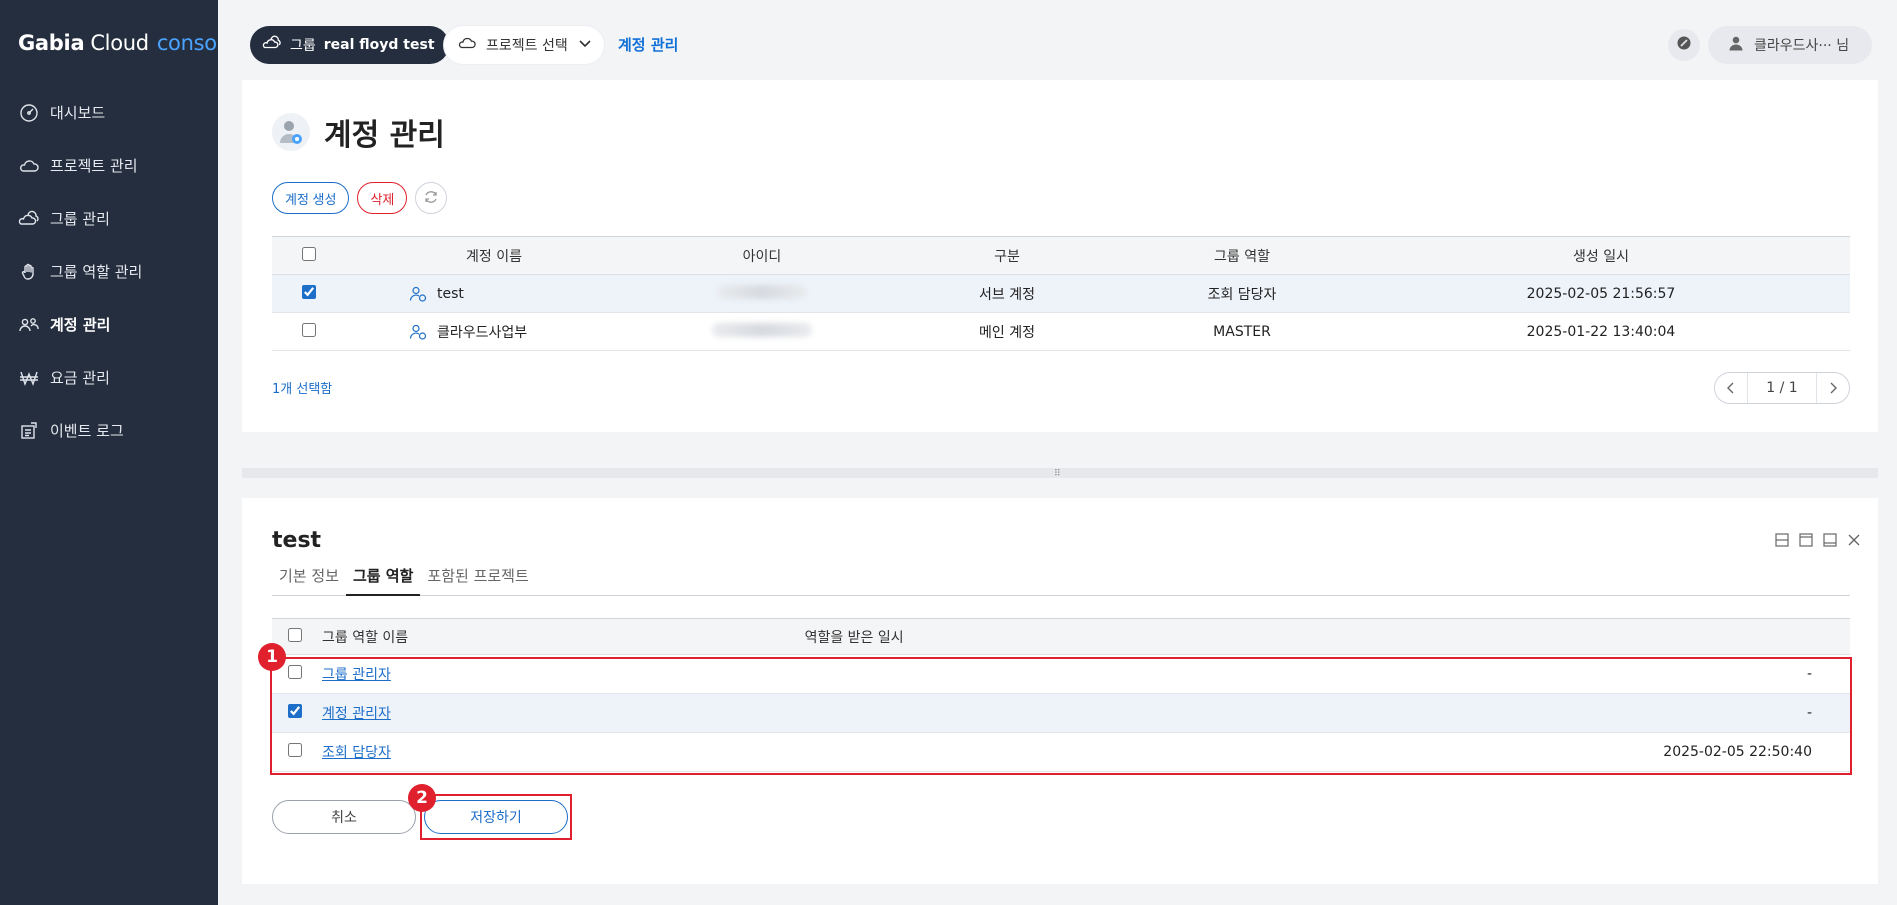 The height and width of the screenshot is (905, 1897). I want to click on breadcrumb: 계정 관리, so click(648, 44).